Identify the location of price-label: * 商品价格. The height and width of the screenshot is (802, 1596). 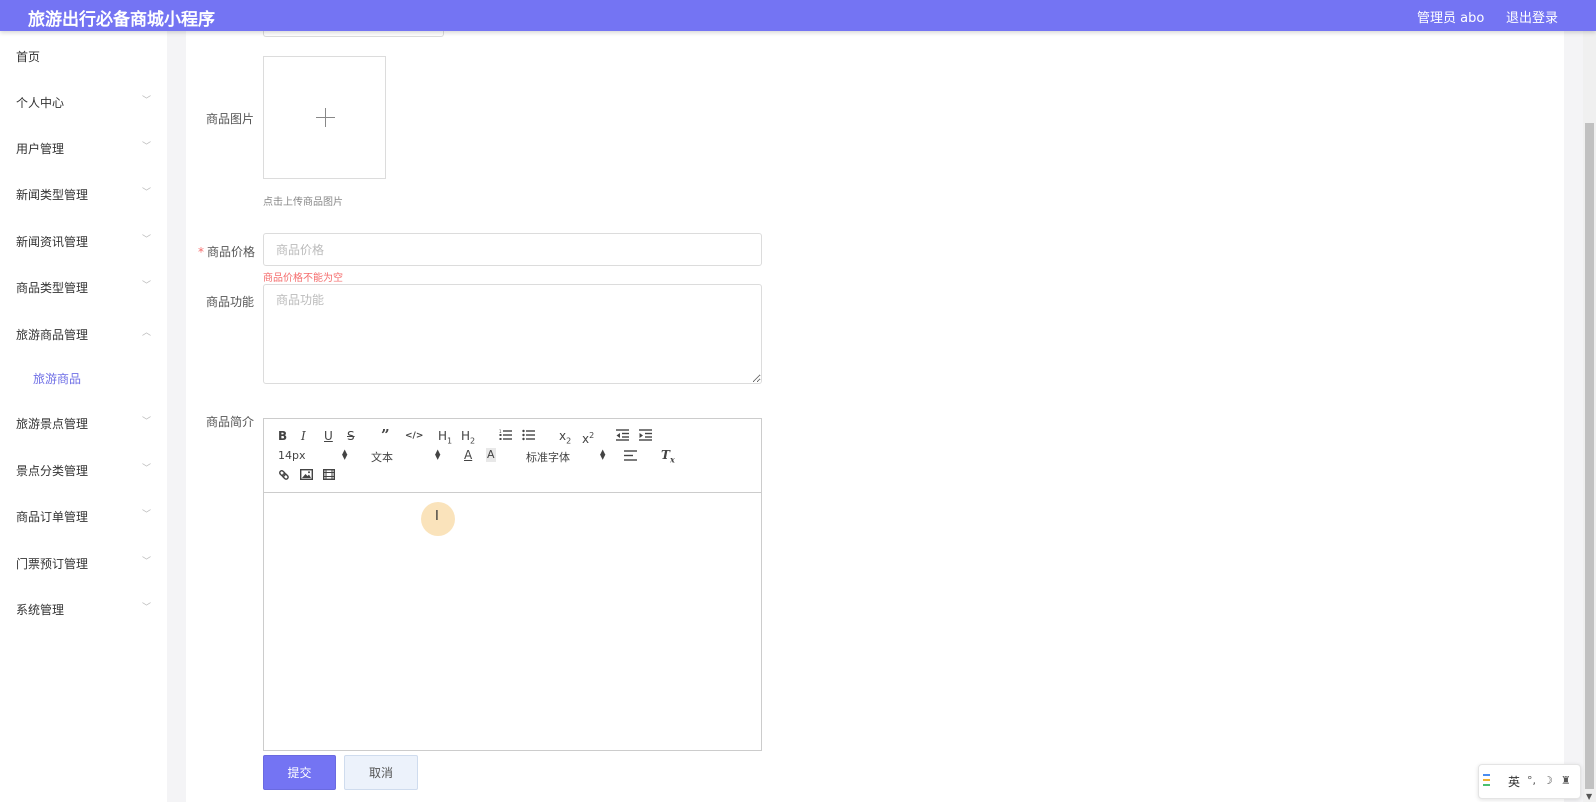
(226, 251).